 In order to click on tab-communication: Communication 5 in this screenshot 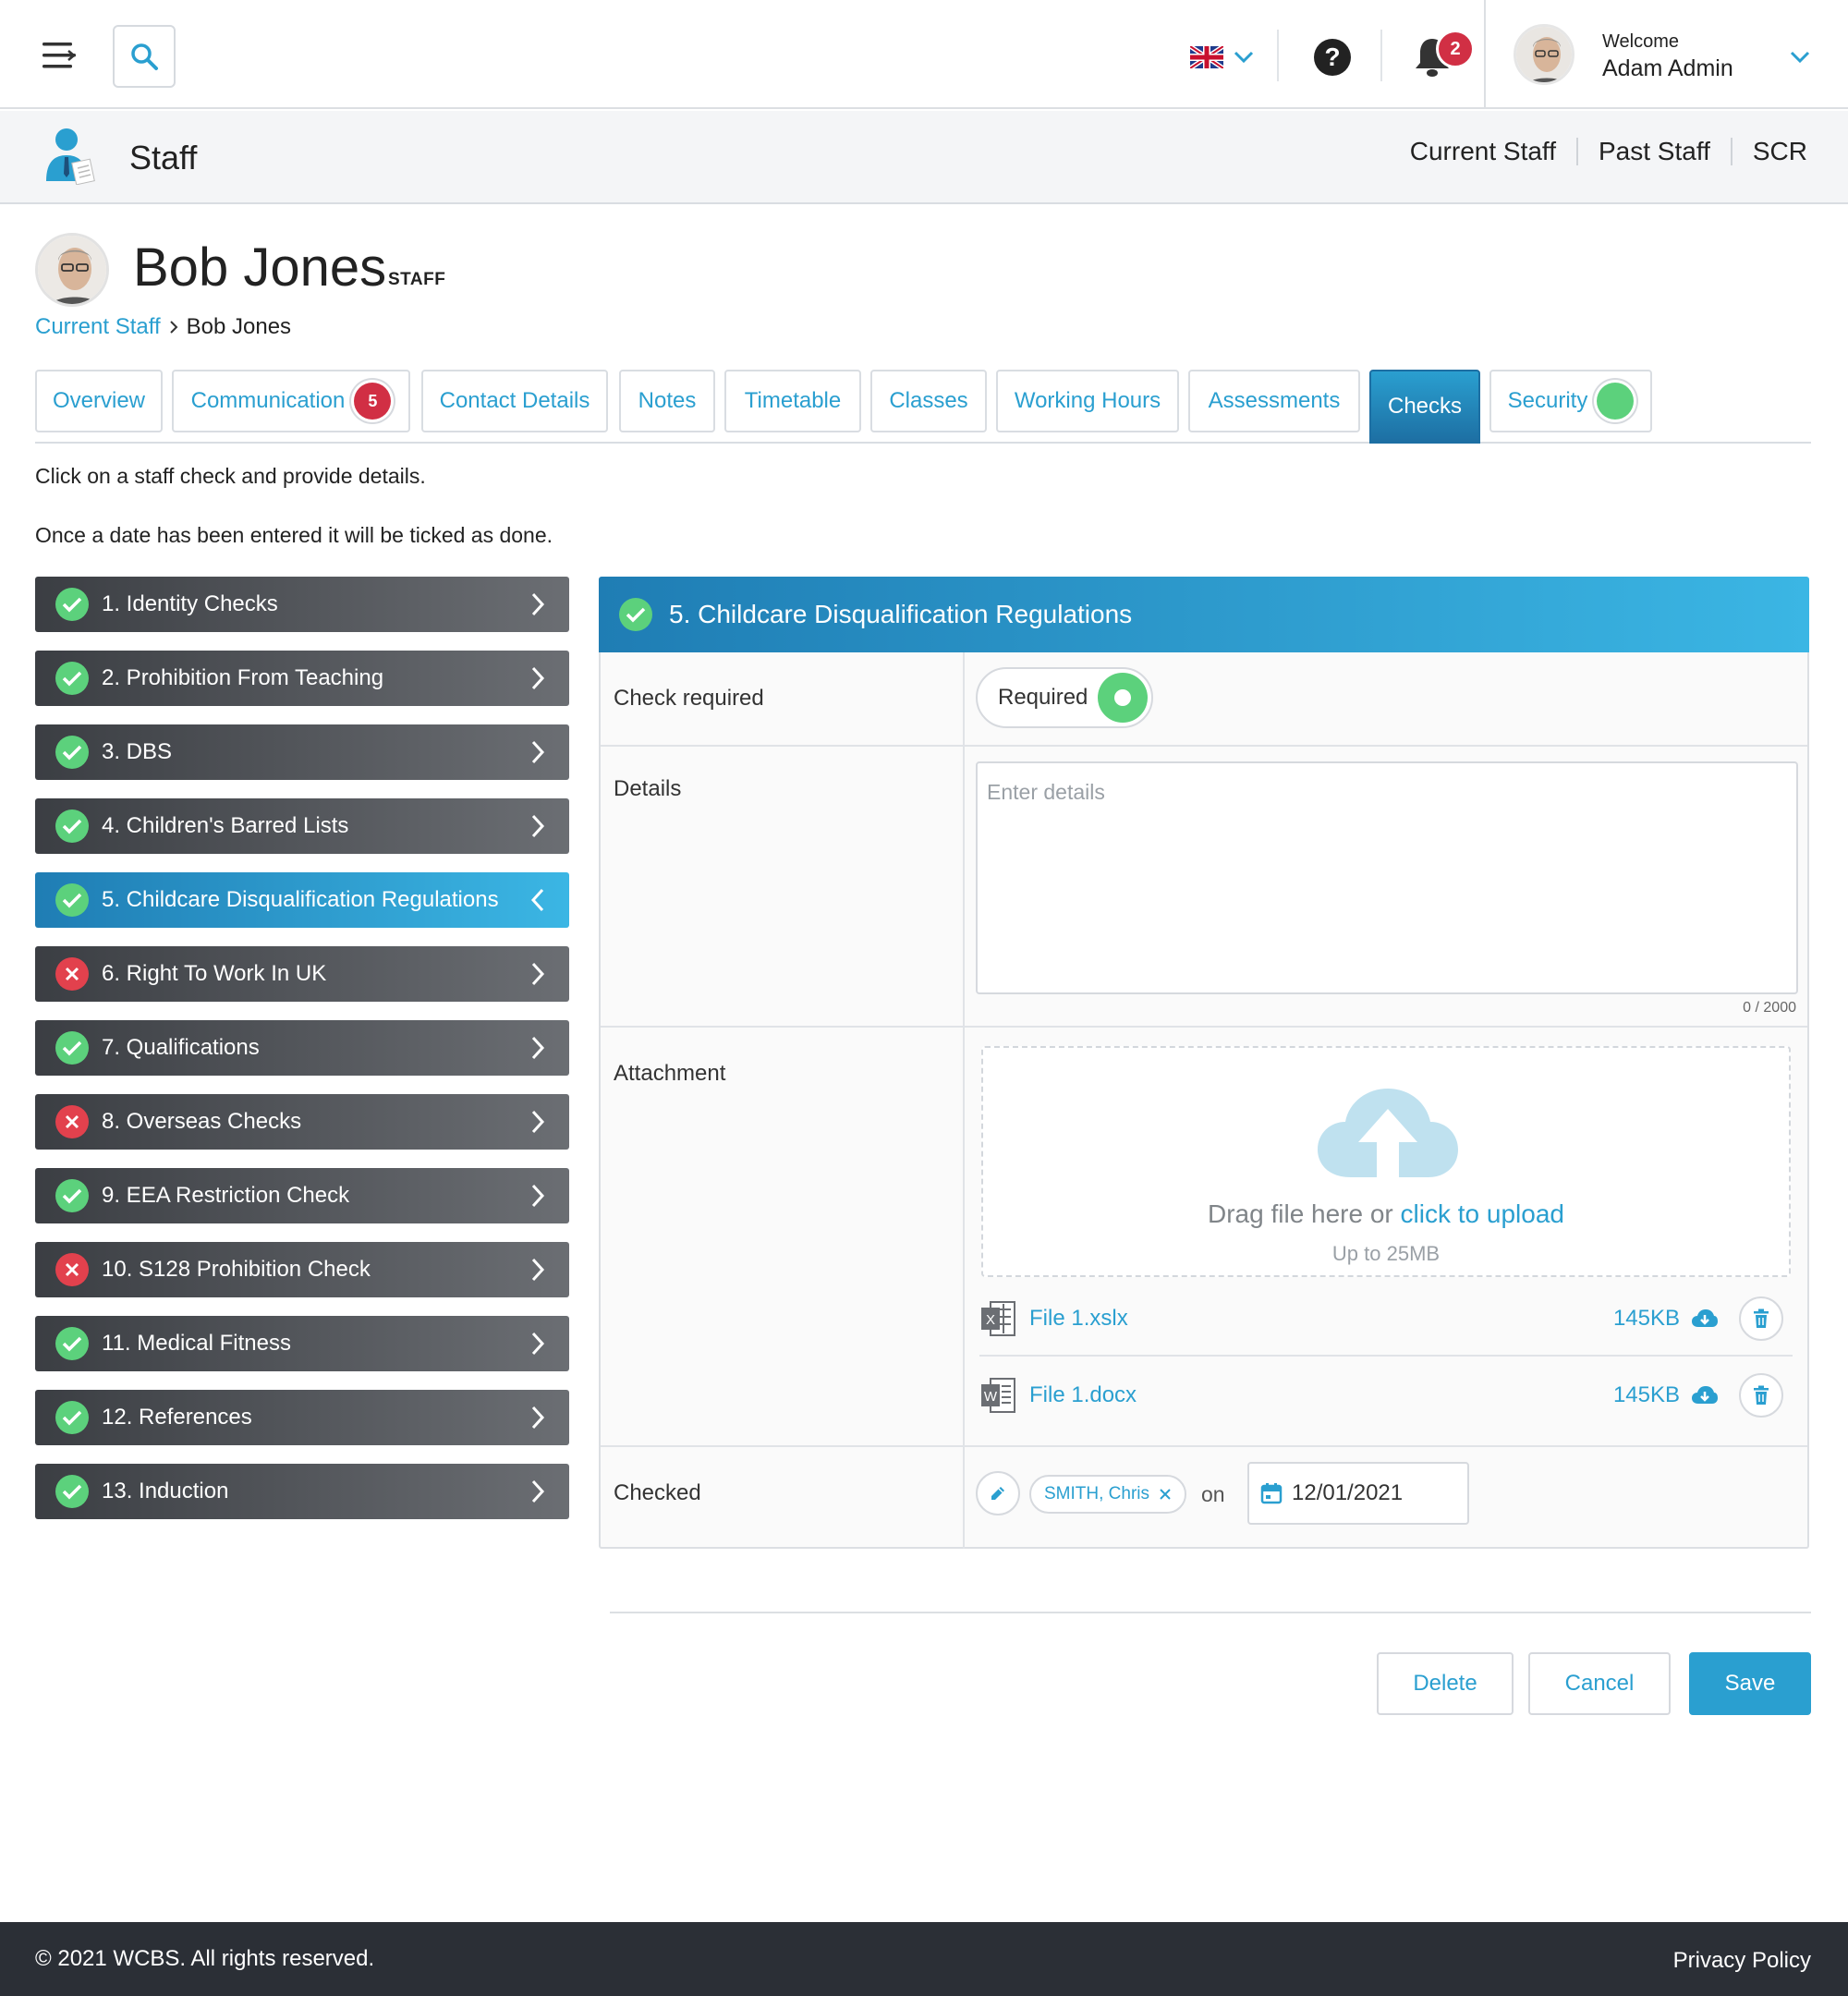, I will do `click(291, 401)`.